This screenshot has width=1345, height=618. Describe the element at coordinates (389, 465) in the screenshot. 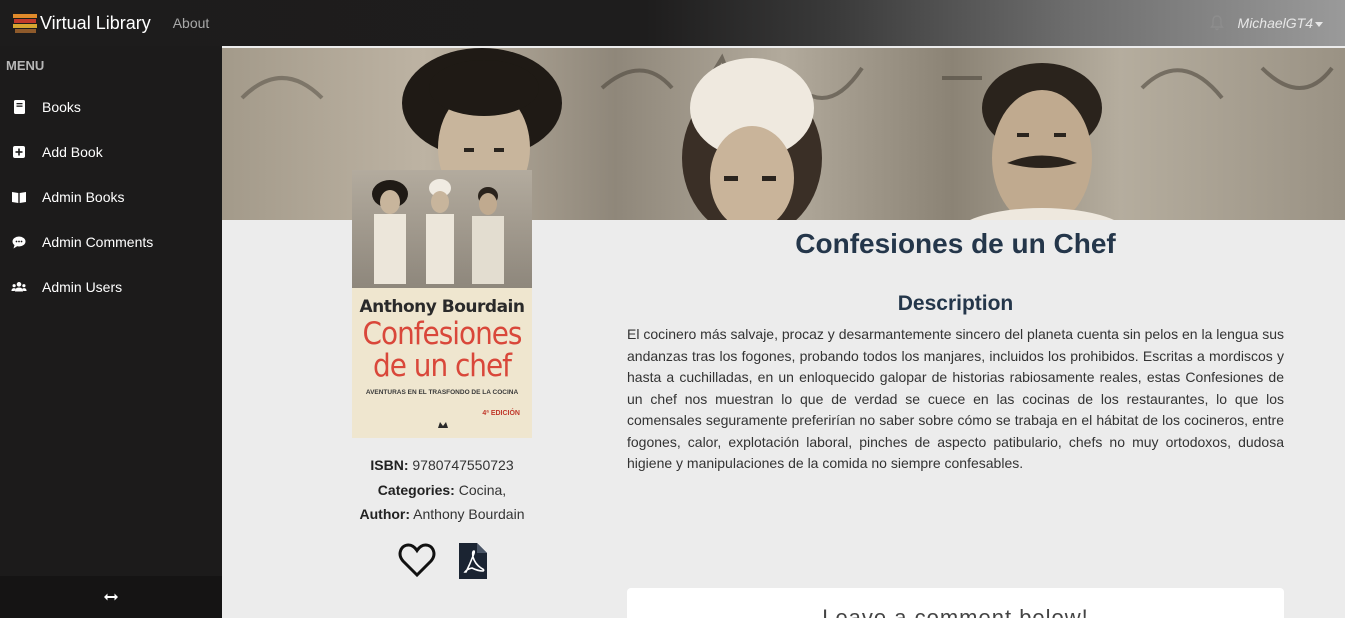

I see `isbn-label: ISBN:` at that location.